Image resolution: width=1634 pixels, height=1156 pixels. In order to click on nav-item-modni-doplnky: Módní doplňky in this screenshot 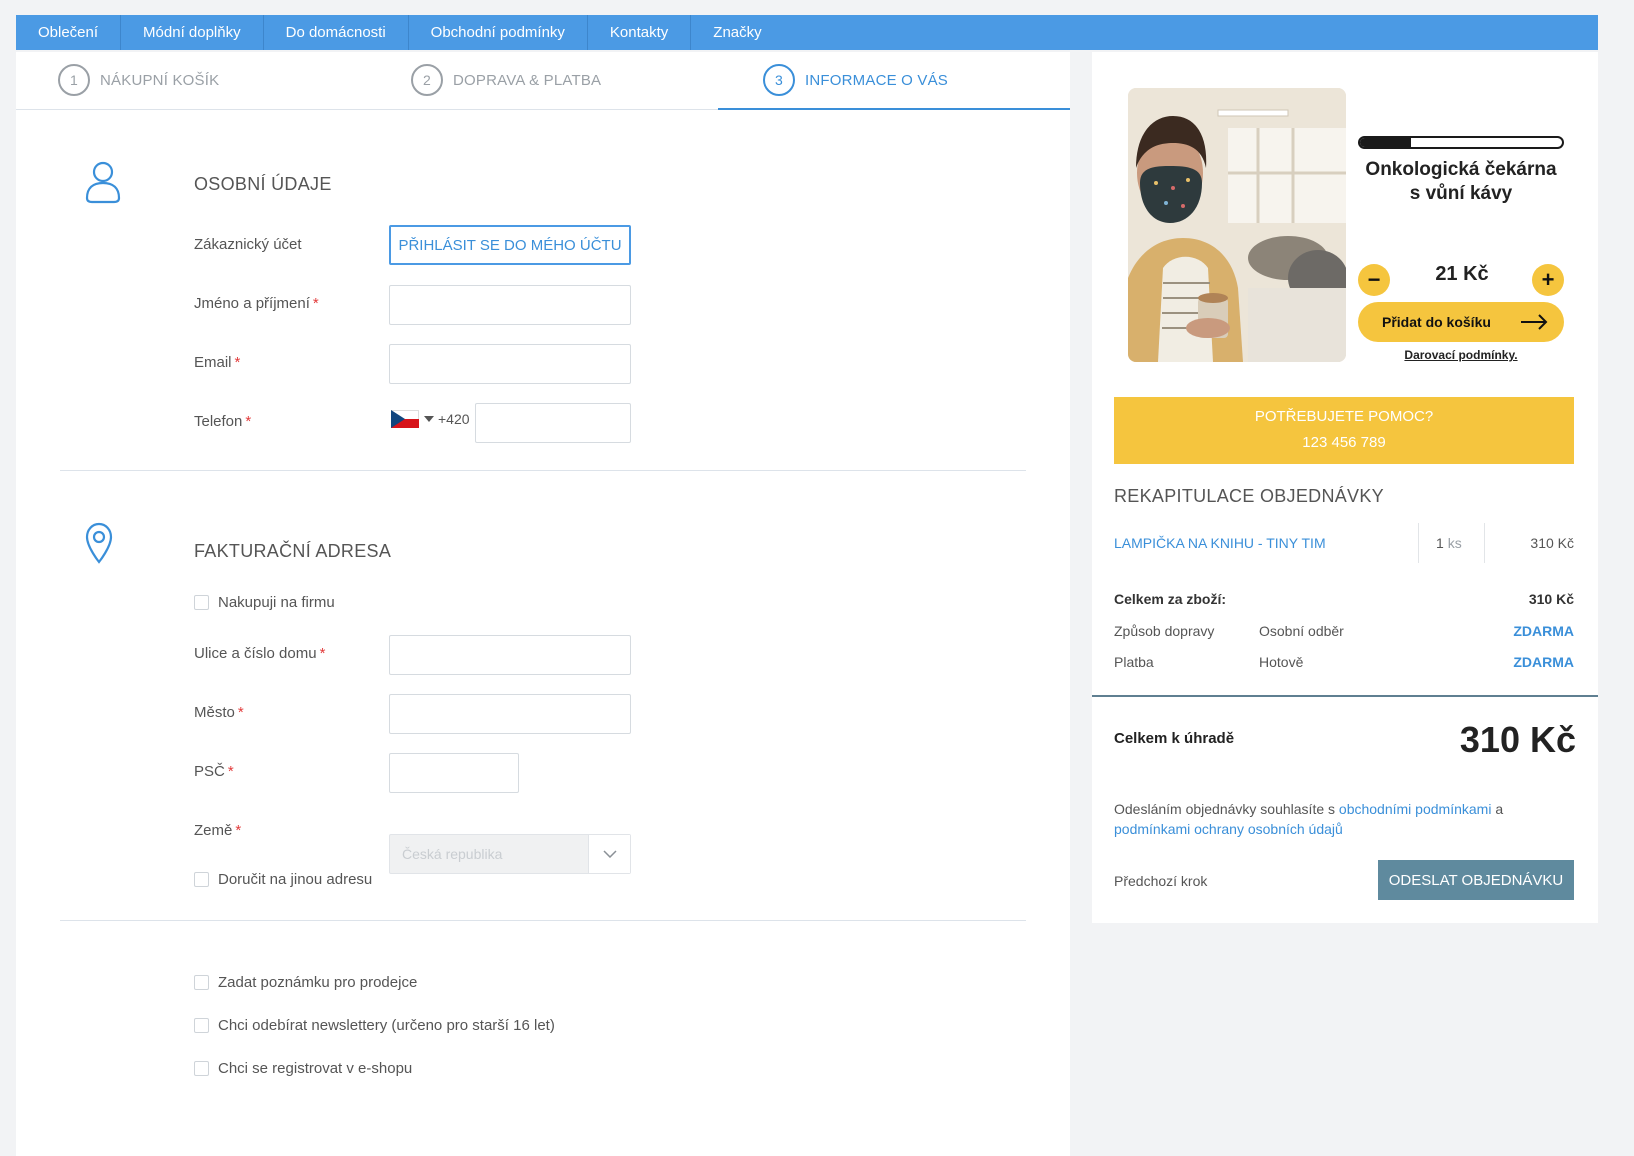, I will do `click(192, 32)`.